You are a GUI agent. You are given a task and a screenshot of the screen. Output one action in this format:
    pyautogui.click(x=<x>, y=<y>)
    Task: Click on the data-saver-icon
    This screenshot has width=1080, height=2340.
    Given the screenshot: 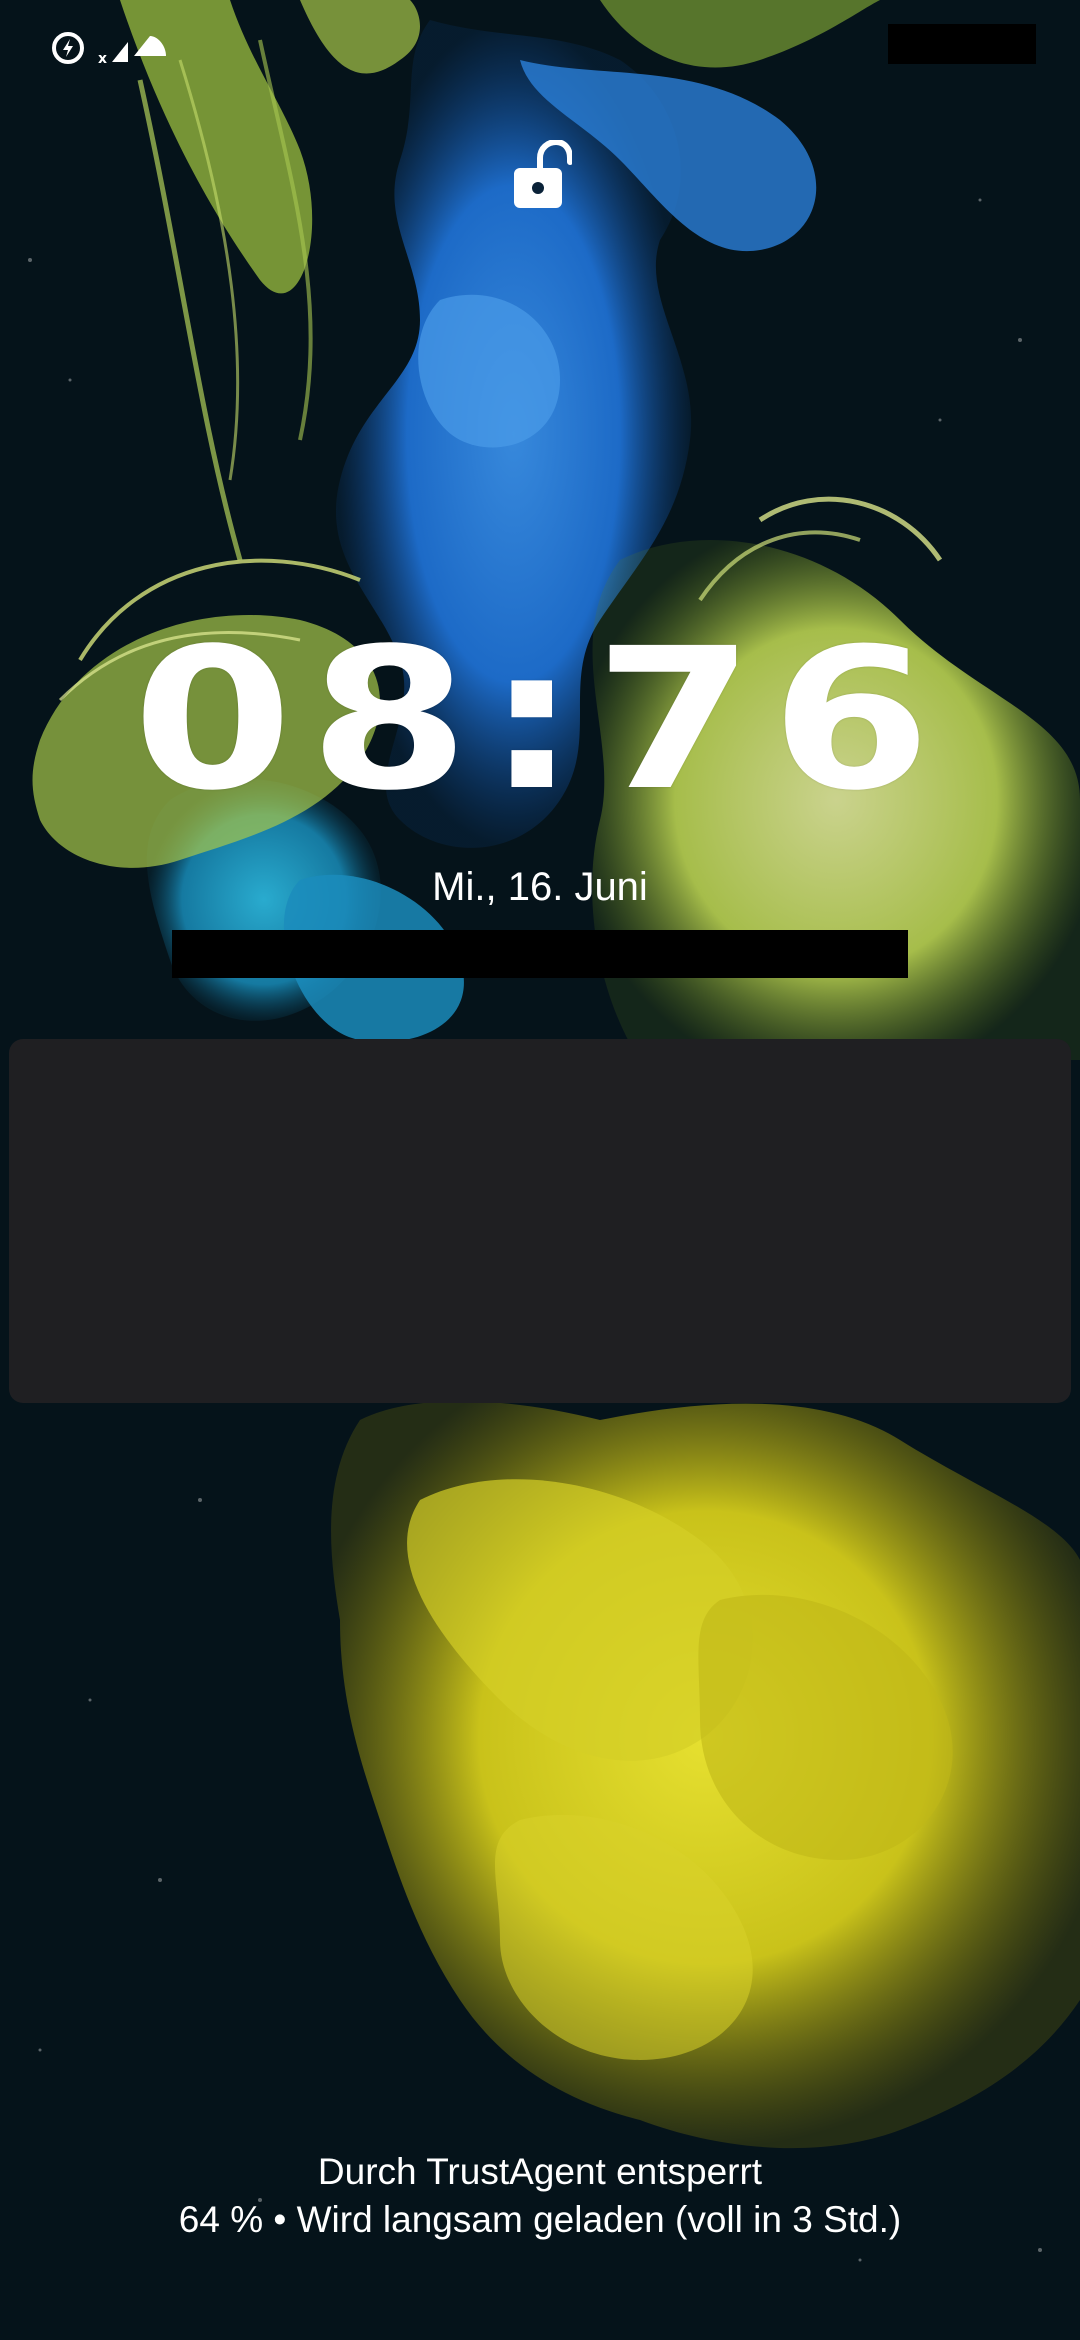 What is the action you would take?
    pyautogui.click(x=68, y=48)
    